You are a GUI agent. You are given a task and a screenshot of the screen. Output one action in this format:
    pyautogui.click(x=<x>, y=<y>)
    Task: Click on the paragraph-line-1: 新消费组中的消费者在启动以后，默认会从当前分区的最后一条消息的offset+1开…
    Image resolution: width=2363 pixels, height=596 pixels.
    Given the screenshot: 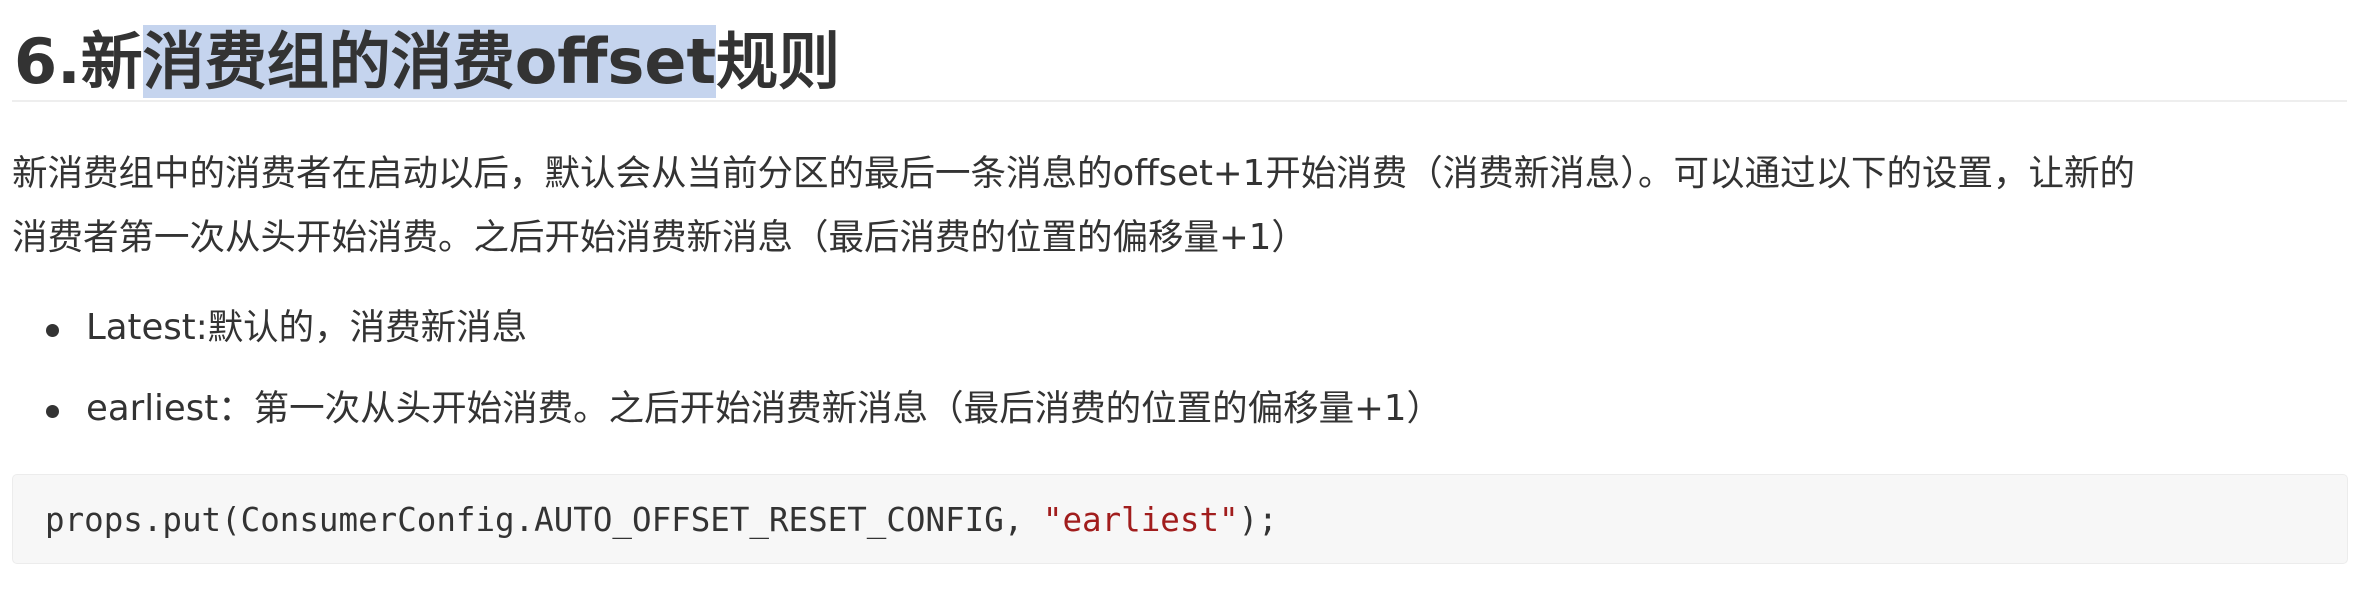 What is the action you would take?
    pyautogui.click(x=1074, y=173)
    